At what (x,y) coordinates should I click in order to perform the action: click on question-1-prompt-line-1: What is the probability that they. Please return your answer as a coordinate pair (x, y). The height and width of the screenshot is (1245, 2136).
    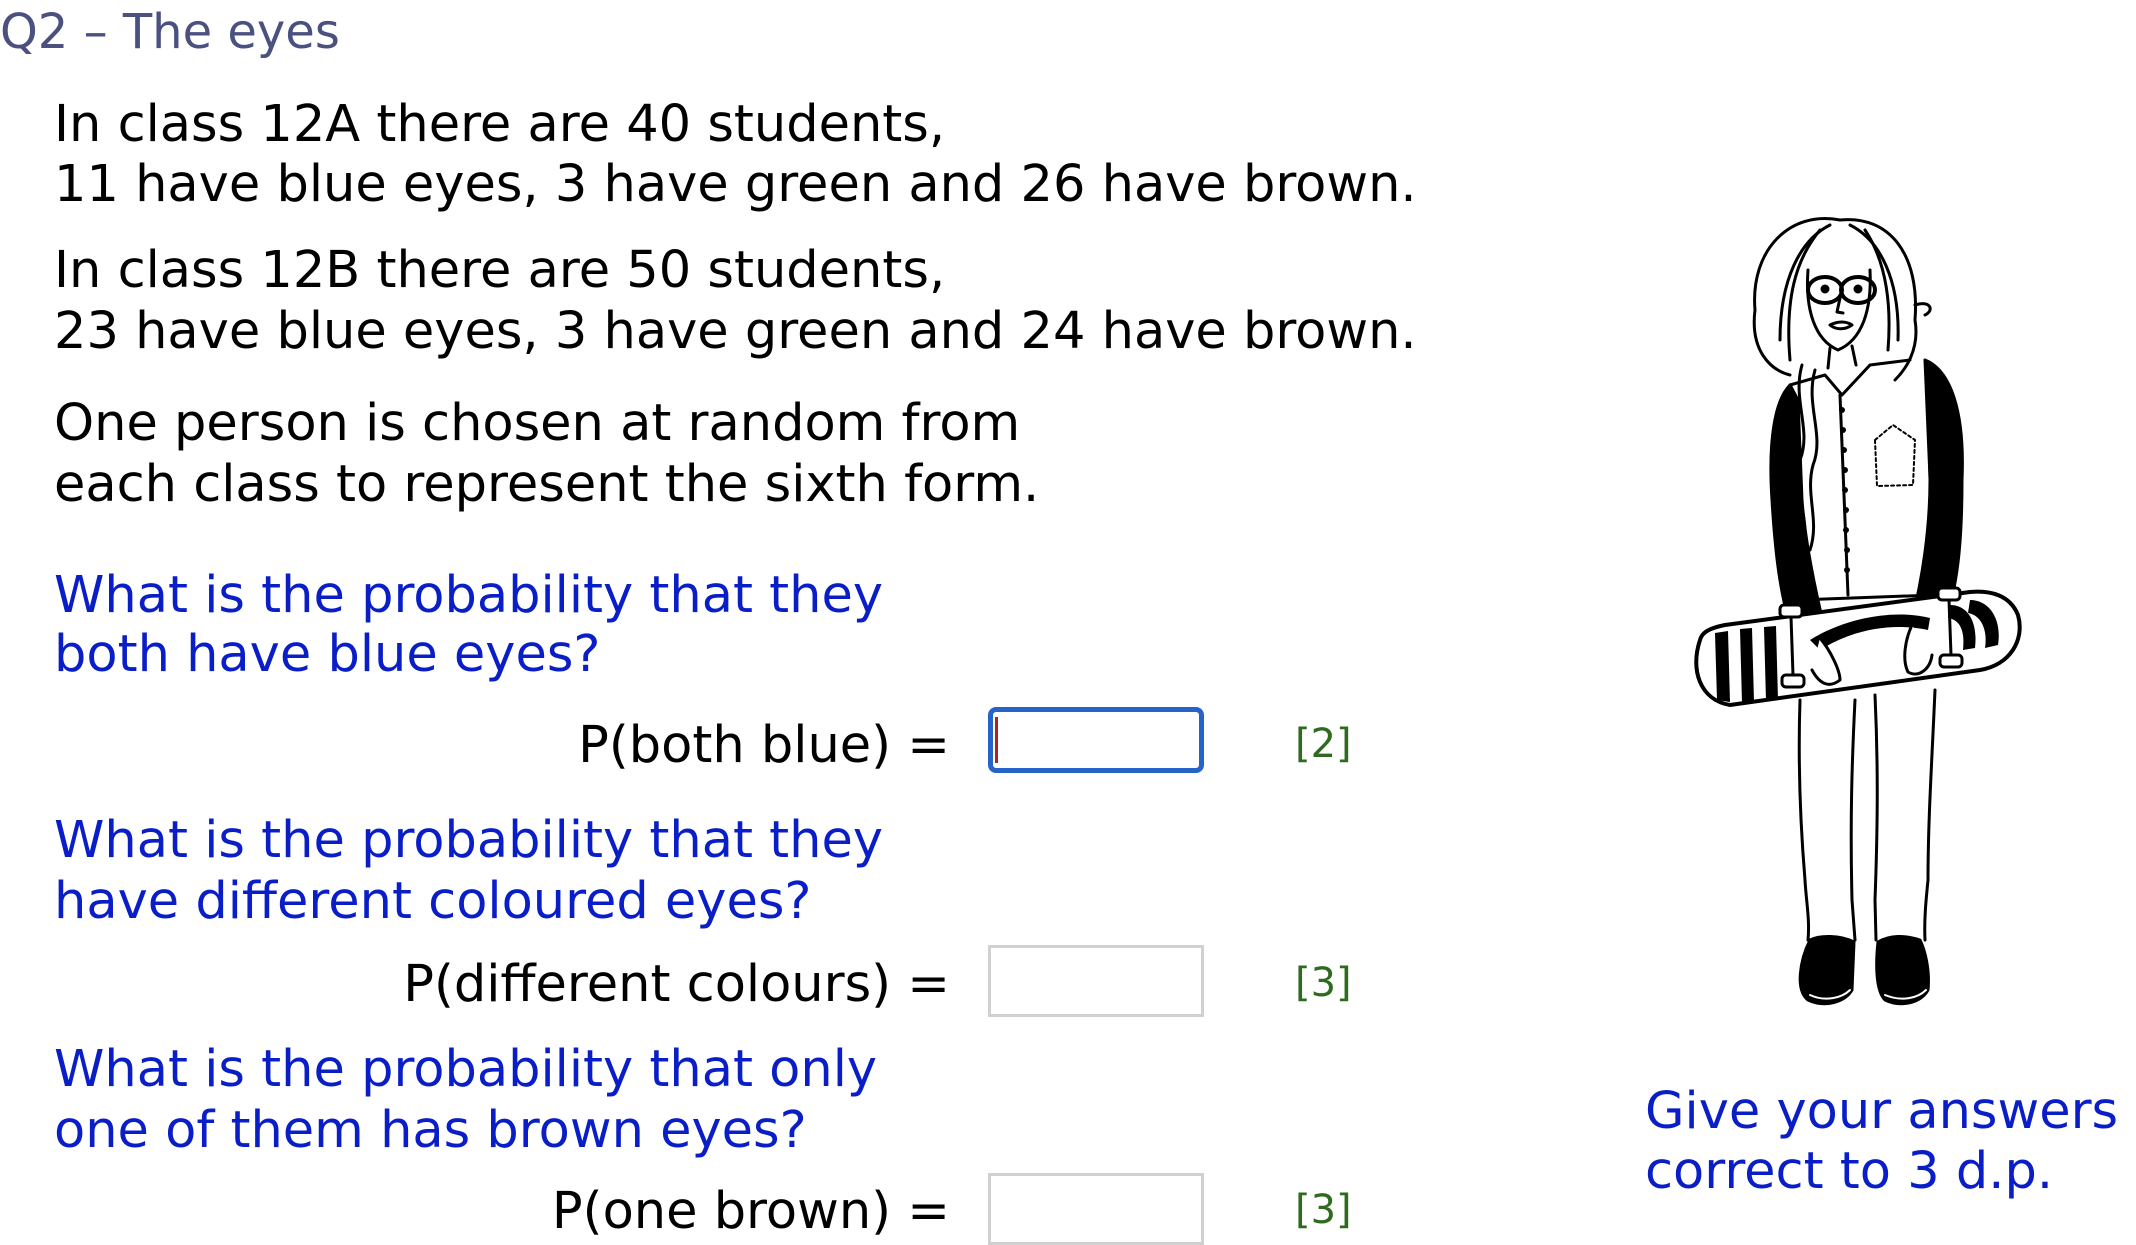
    Looking at the image, I should click on (469, 595).